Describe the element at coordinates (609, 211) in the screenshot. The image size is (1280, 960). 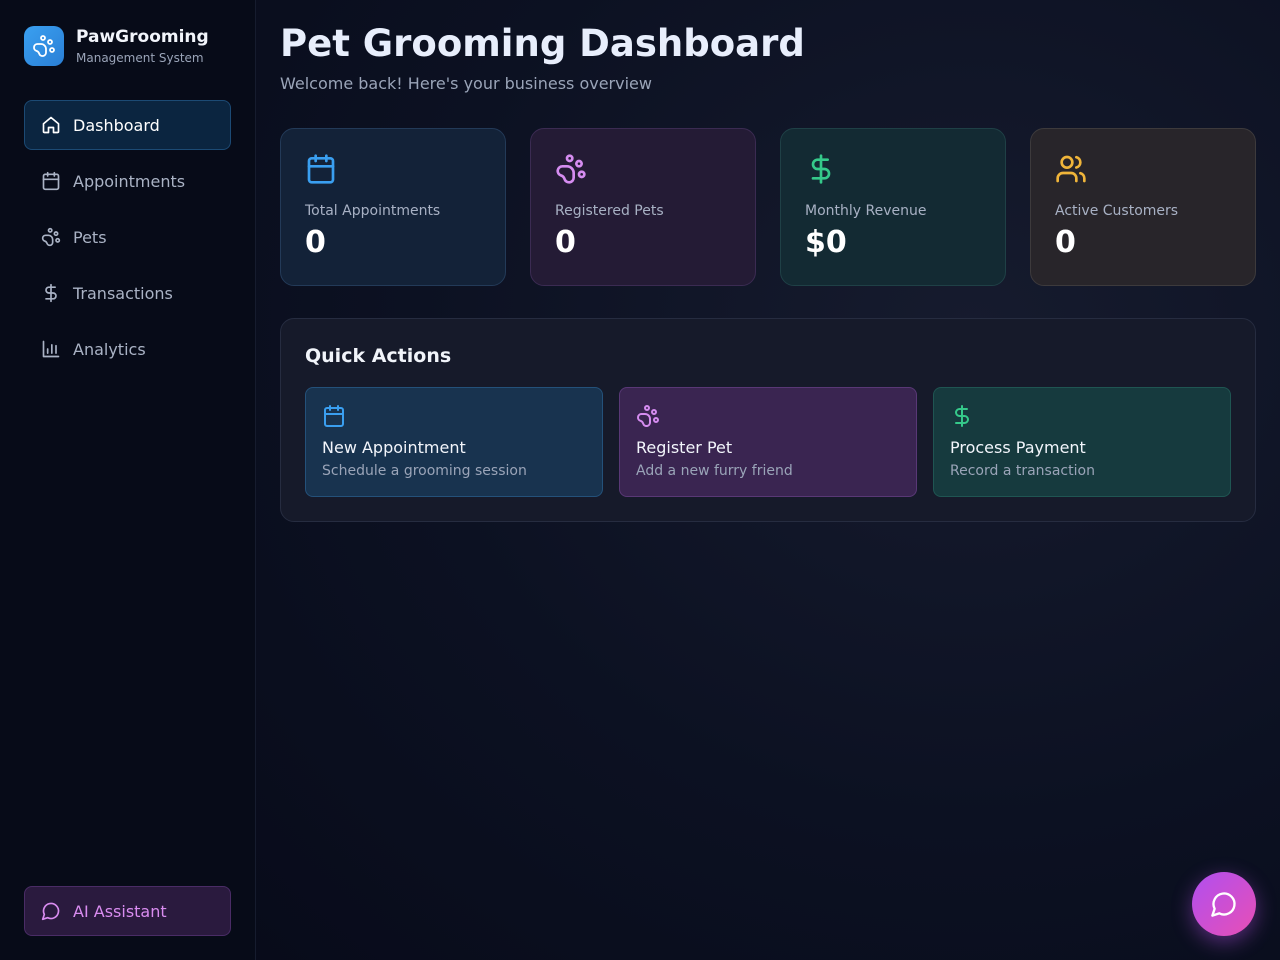
I see `stat-label: Registered Pets` at that location.